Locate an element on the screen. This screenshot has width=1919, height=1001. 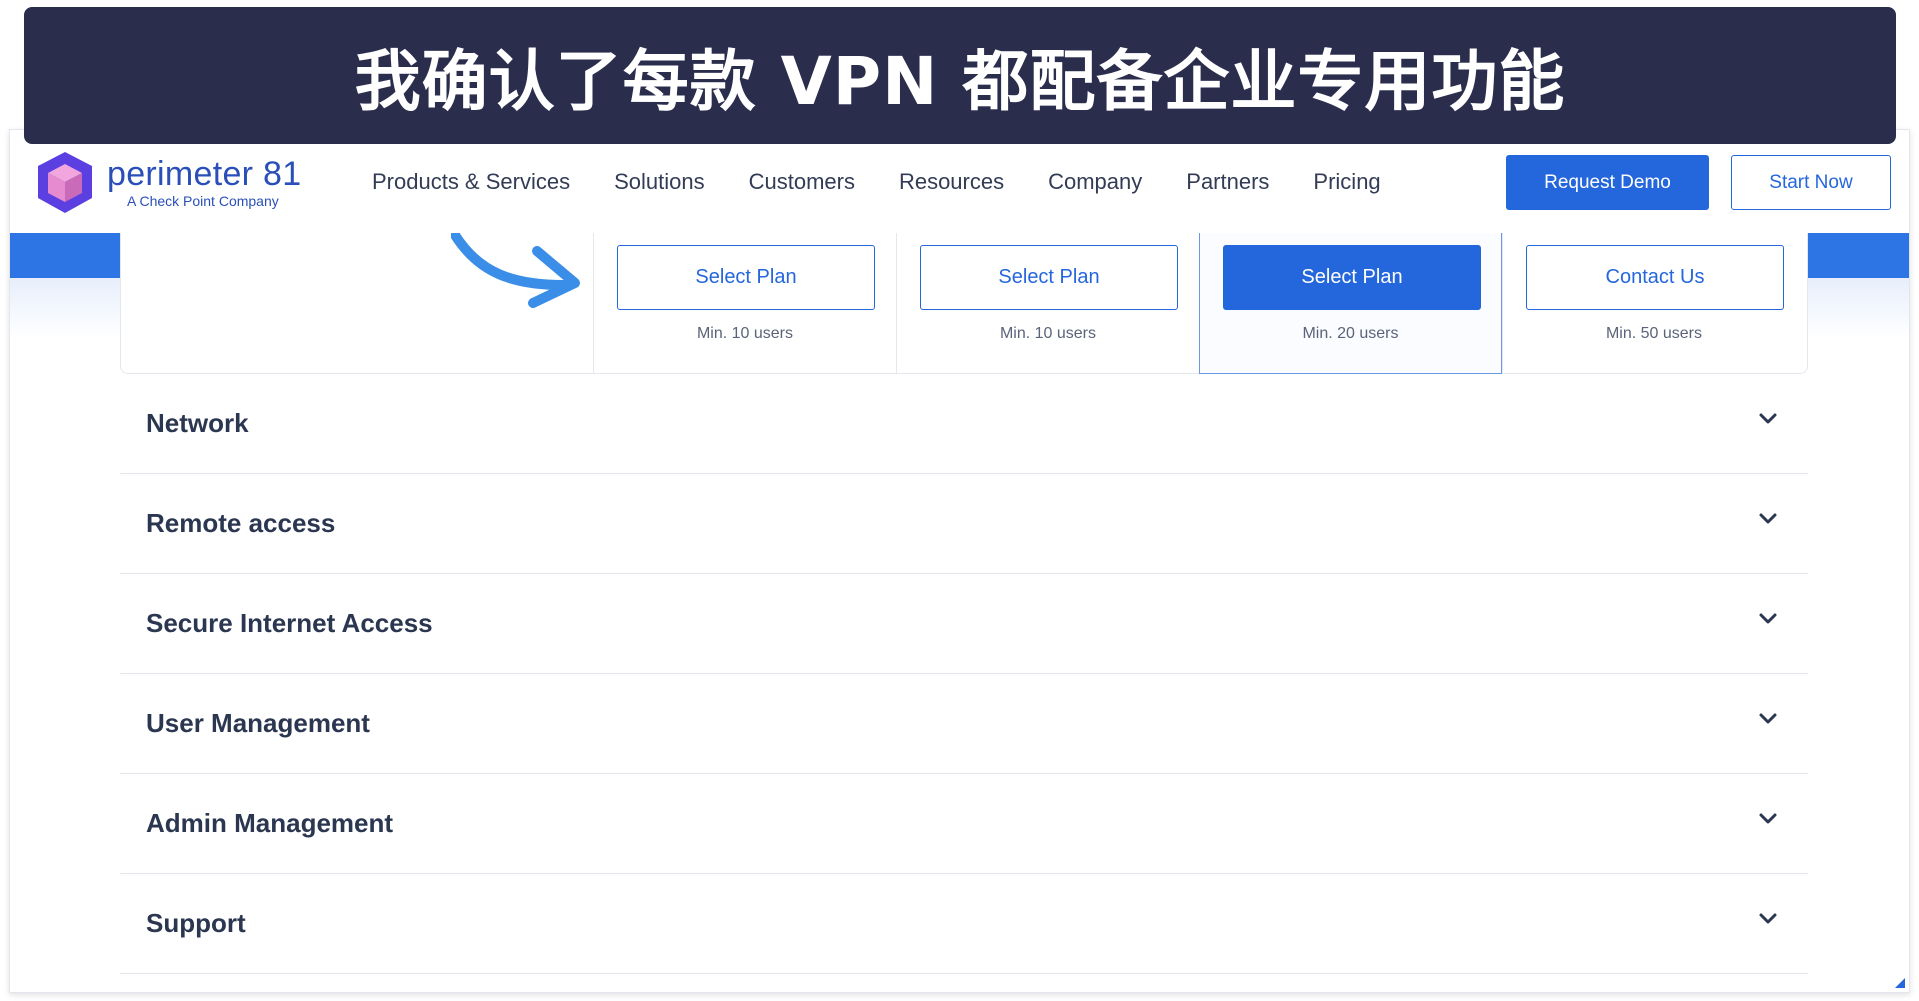
nav-item-partners: Partners is located at coordinates (1227, 182).